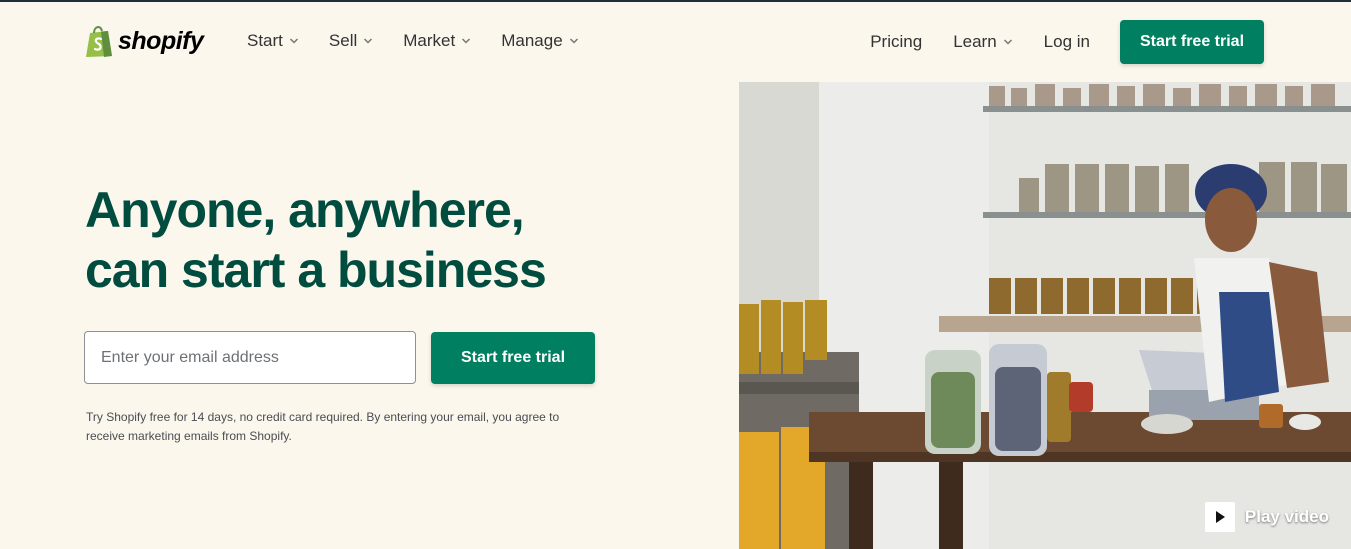  I want to click on email-input, so click(250, 357).